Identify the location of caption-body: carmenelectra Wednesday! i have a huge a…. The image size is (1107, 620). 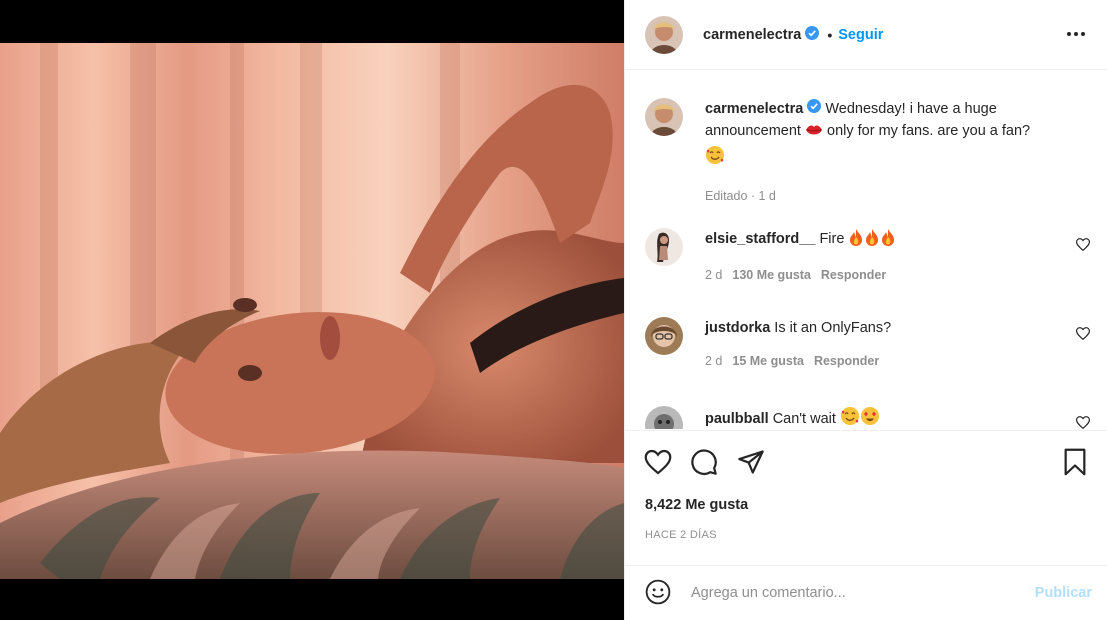
(883, 151).